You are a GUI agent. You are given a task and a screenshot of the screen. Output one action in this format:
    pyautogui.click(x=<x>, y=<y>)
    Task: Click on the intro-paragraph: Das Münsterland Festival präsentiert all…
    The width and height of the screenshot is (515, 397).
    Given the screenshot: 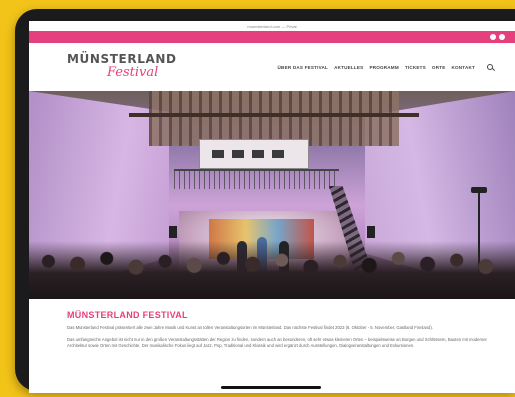 What is the action you would take?
    pyautogui.click(x=250, y=327)
    